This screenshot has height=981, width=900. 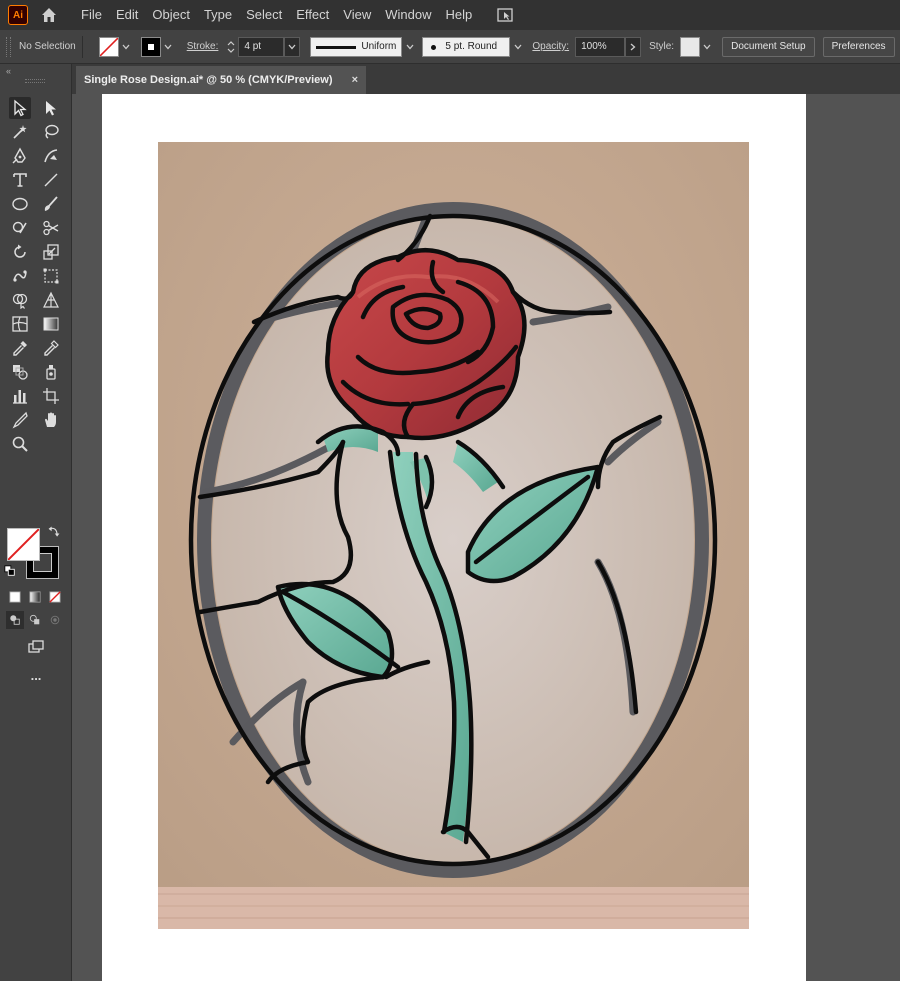 What do you see at coordinates (51, 132) in the screenshot?
I see `lasso-tool-icon` at bounding box center [51, 132].